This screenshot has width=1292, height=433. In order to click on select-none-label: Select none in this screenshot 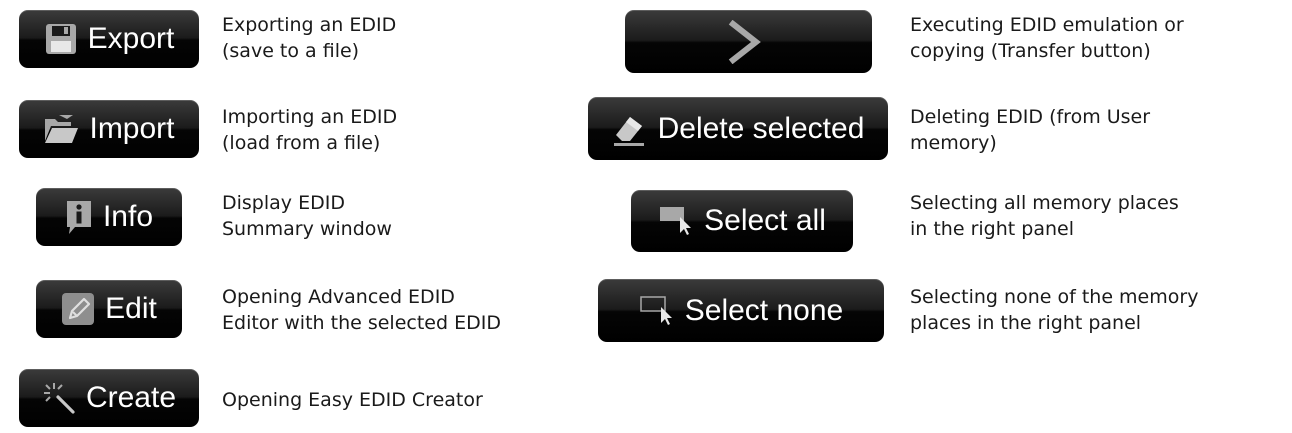, I will do `click(764, 310)`.